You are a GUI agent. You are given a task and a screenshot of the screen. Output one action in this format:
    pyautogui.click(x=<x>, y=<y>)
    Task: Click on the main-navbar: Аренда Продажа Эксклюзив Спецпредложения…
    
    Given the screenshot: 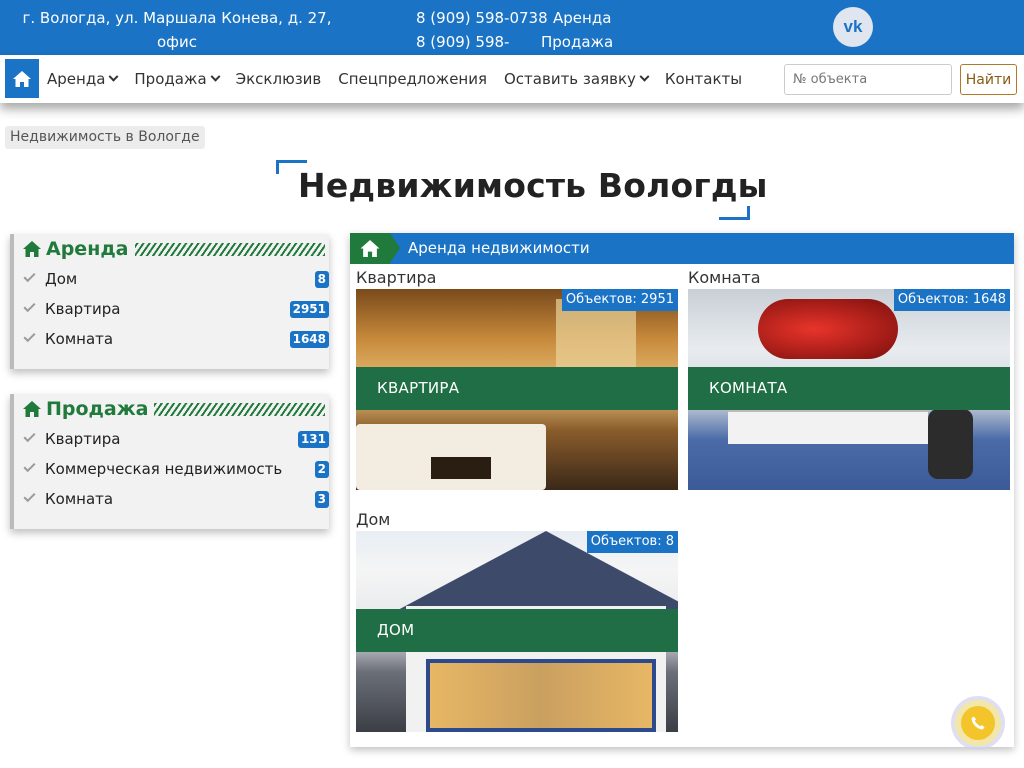 What is the action you would take?
    pyautogui.click(x=512, y=79)
    